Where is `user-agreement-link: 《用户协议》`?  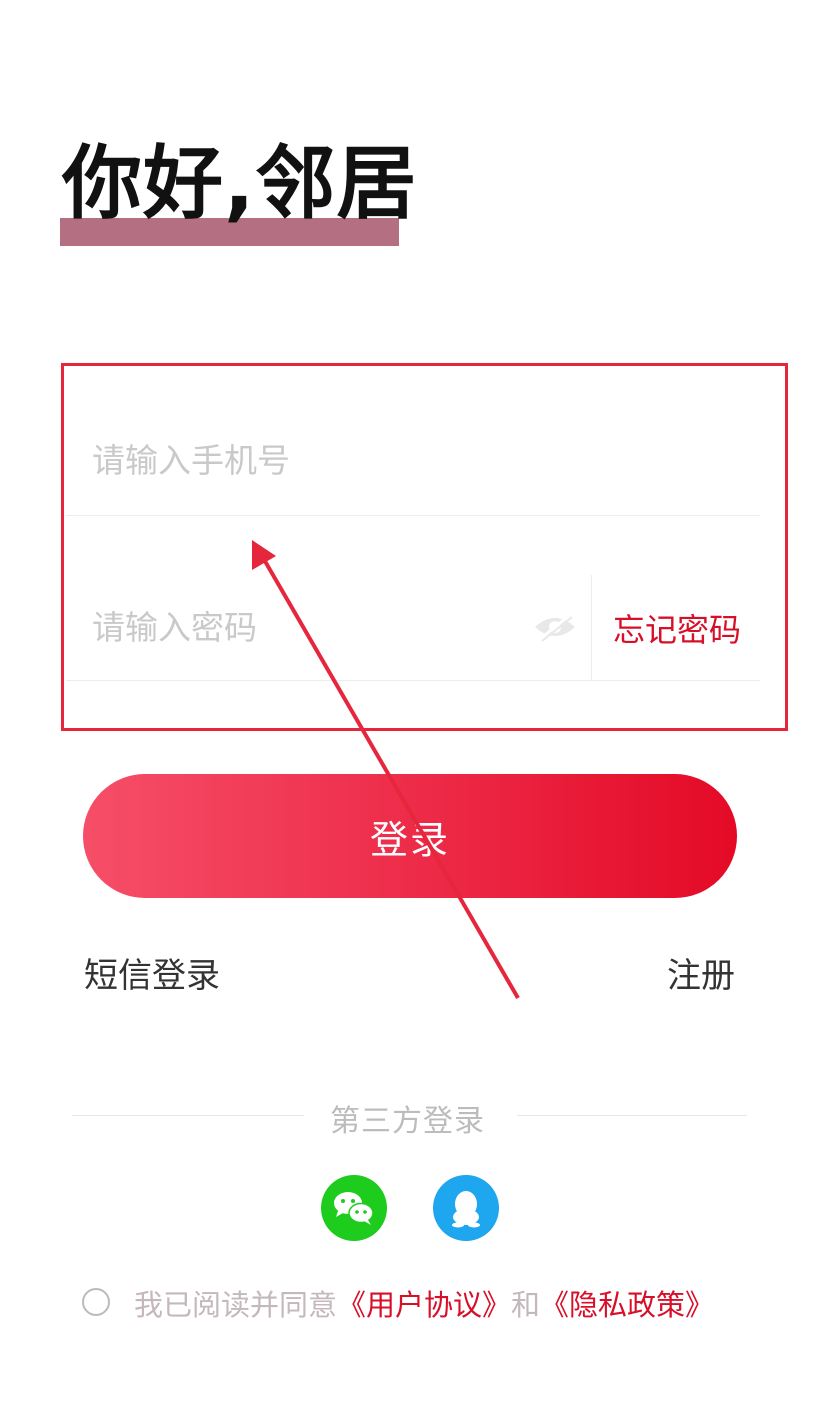 user-agreement-link: 《用户协议》 is located at coordinates (424, 1305).